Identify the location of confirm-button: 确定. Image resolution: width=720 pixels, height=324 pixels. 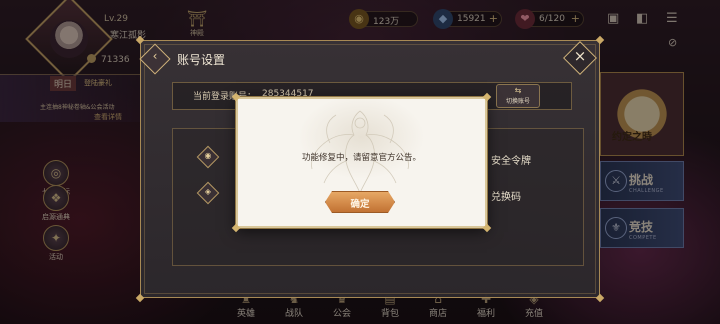
(360, 202).